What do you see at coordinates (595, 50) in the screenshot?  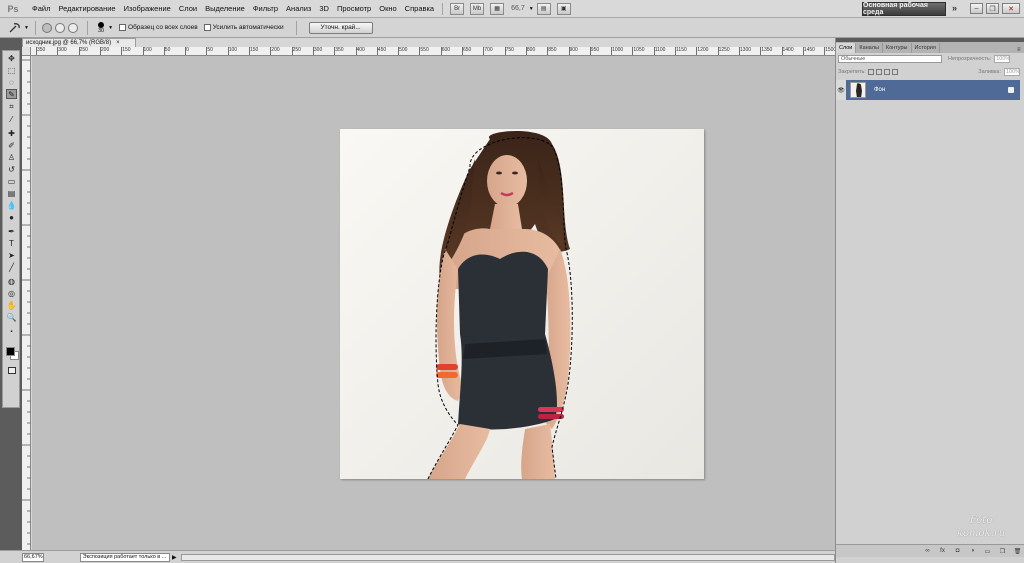 I see `ruler-label: 950` at bounding box center [595, 50].